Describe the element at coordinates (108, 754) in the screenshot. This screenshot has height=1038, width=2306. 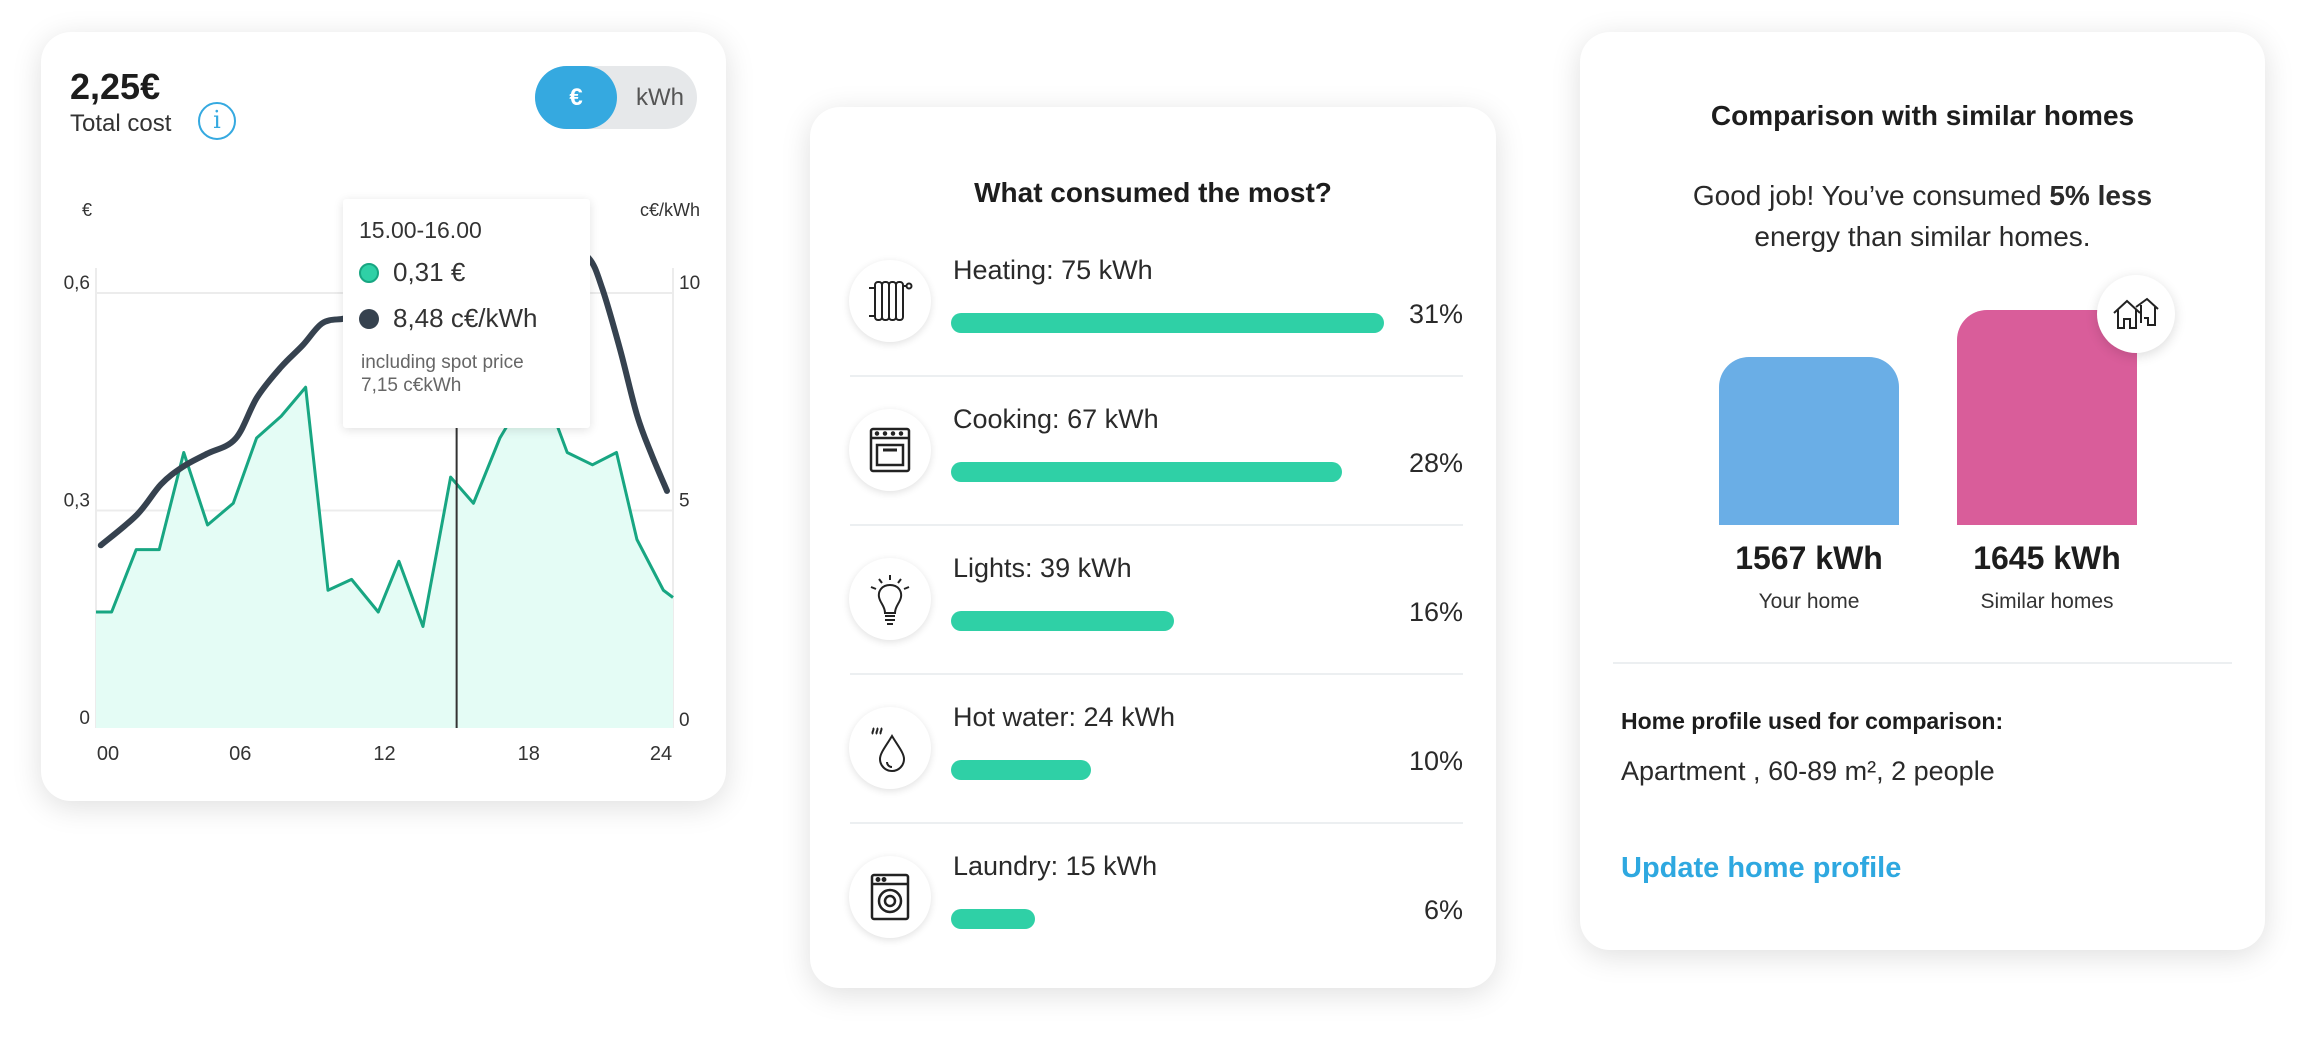
I see `x-tick-label: 00` at that location.